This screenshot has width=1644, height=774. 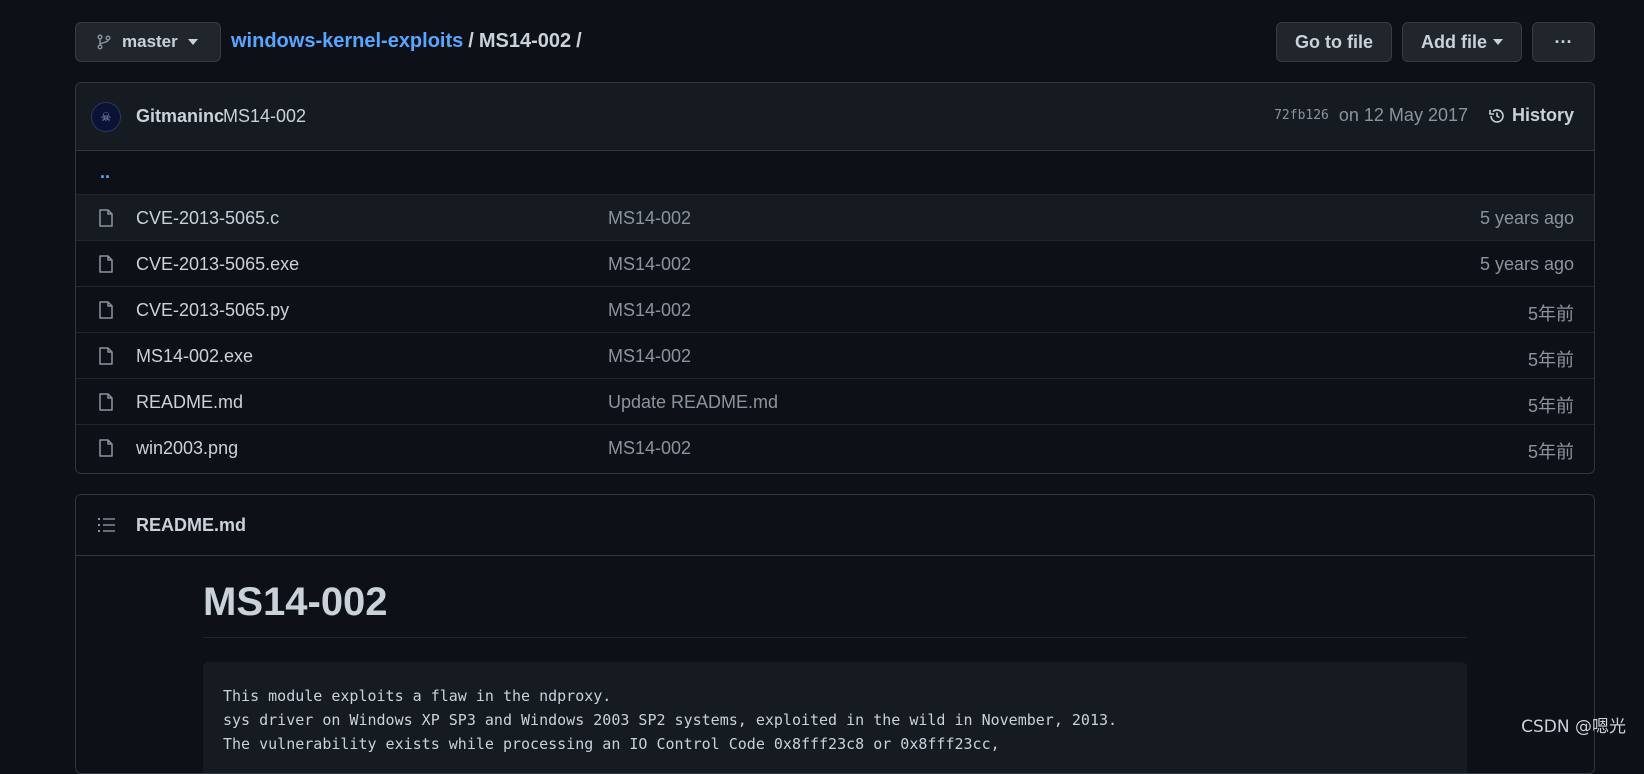 What do you see at coordinates (1454, 42) in the screenshot?
I see `add-file-label: Add file` at bounding box center [1454, 42].